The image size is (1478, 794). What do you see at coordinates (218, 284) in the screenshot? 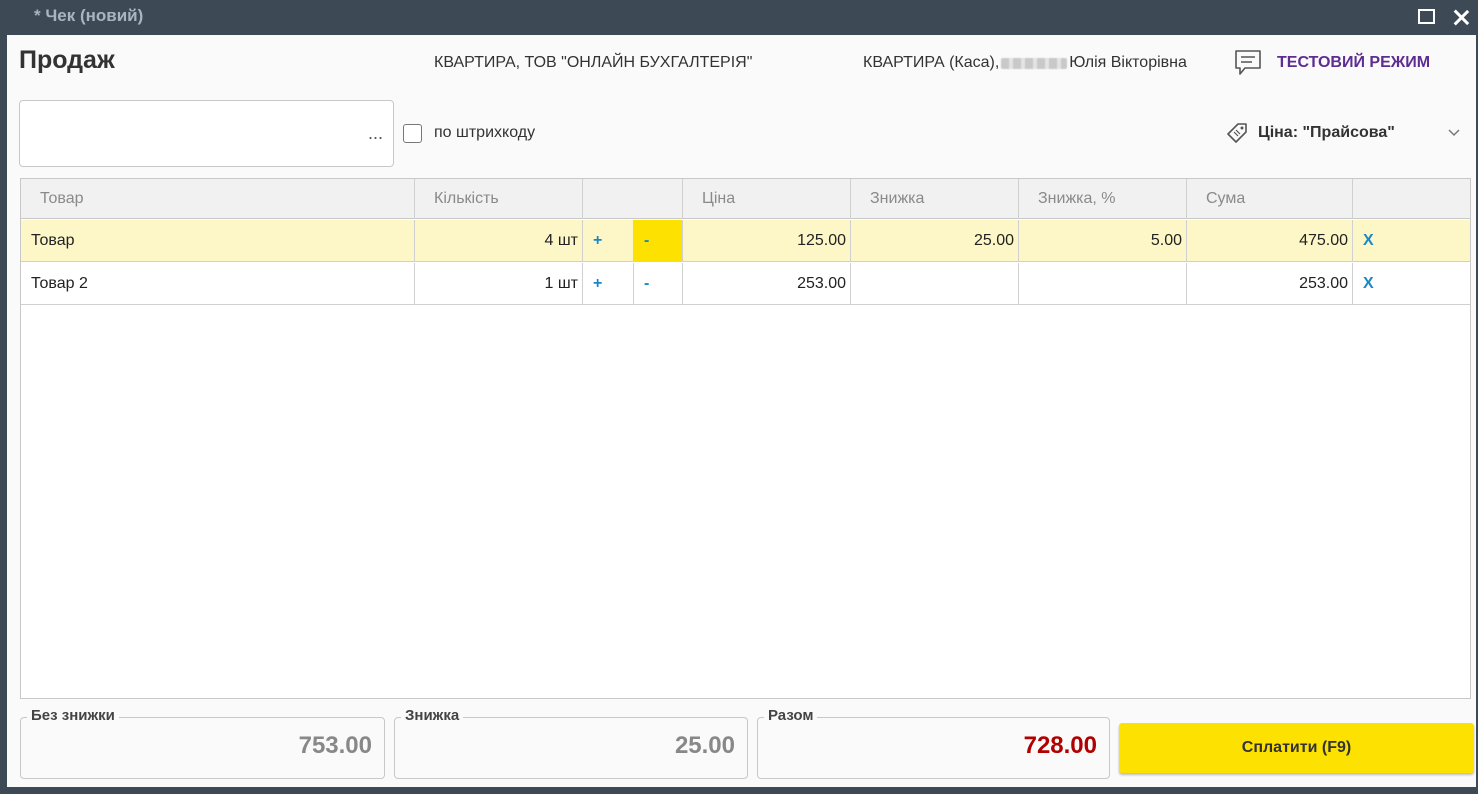
I see `cell-product: Товар 2` at bounding box center [218, 284].